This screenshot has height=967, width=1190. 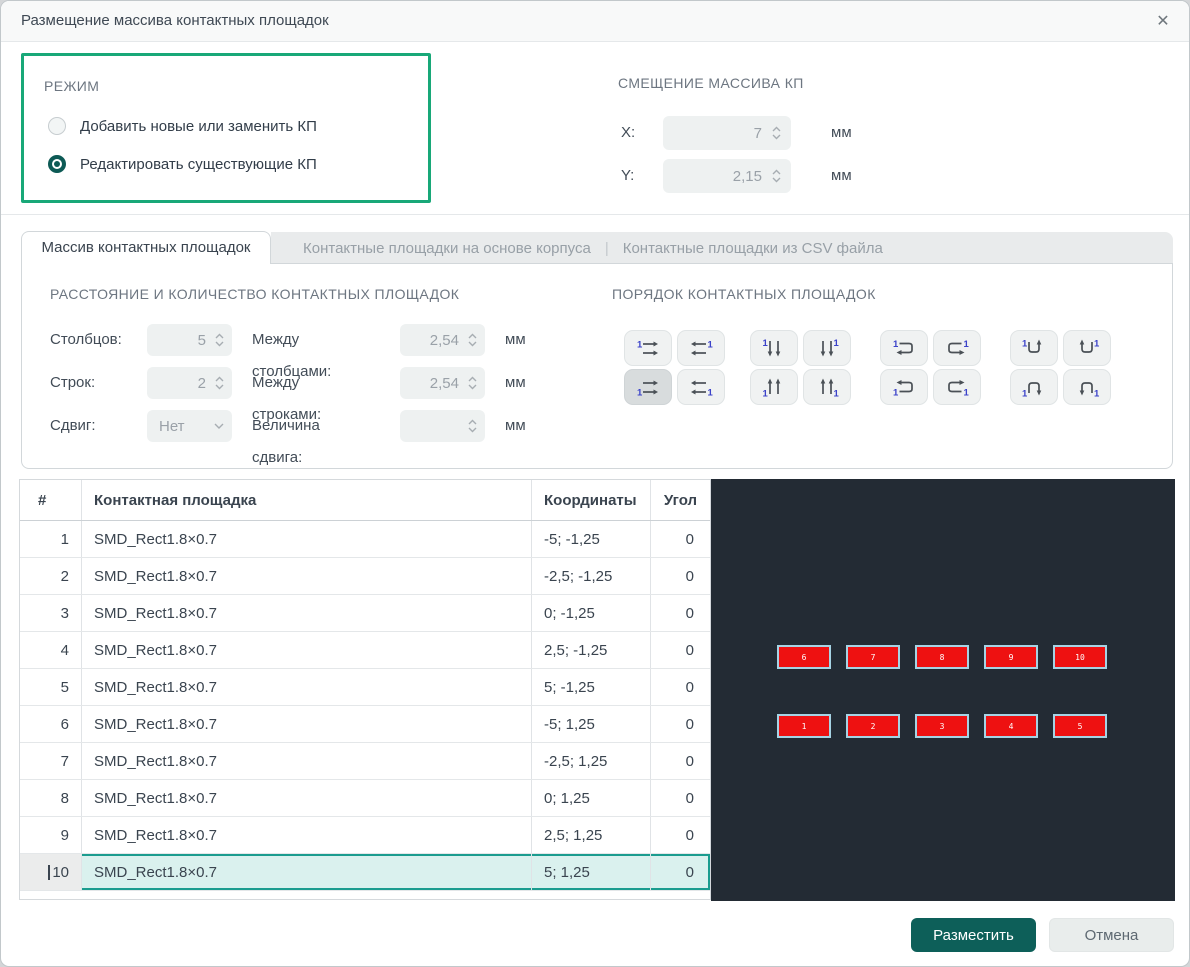 I want to click on columns-value: 5, so click(x=201, y=340).